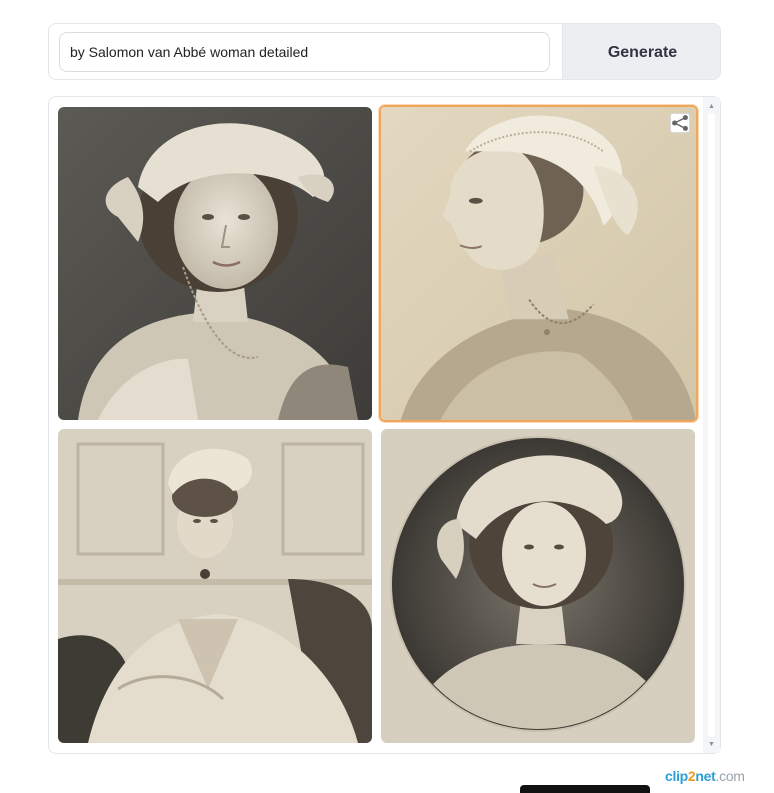 This screenshot has height=793, width=774. Describe the element at coordinates (711, 106) in the screenshot. I see `scroll-up-arrow-icon: ▲` at that location.